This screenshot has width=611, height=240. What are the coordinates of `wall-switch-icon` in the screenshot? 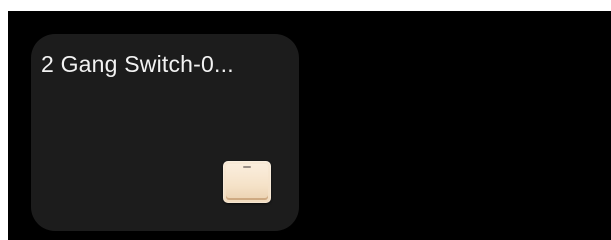 It's located at (247, 182).